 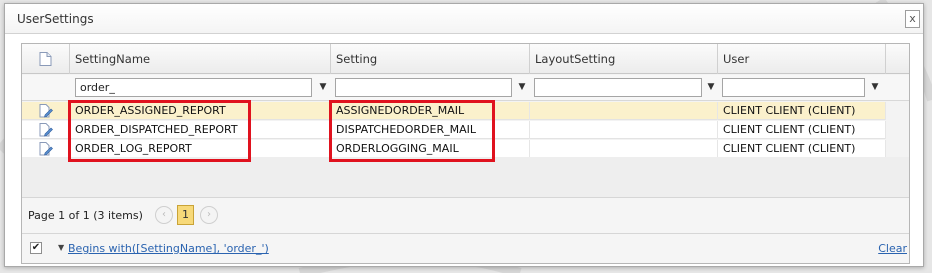 I want to click on filter-expression-link: Begins with([SettingName], 'order_'), so click(x=168, y=248).